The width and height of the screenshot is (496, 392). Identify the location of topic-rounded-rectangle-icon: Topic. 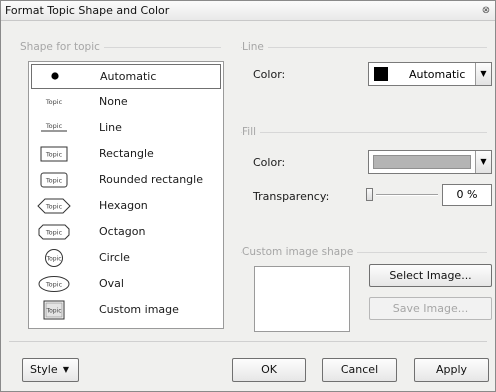
(54, 180).